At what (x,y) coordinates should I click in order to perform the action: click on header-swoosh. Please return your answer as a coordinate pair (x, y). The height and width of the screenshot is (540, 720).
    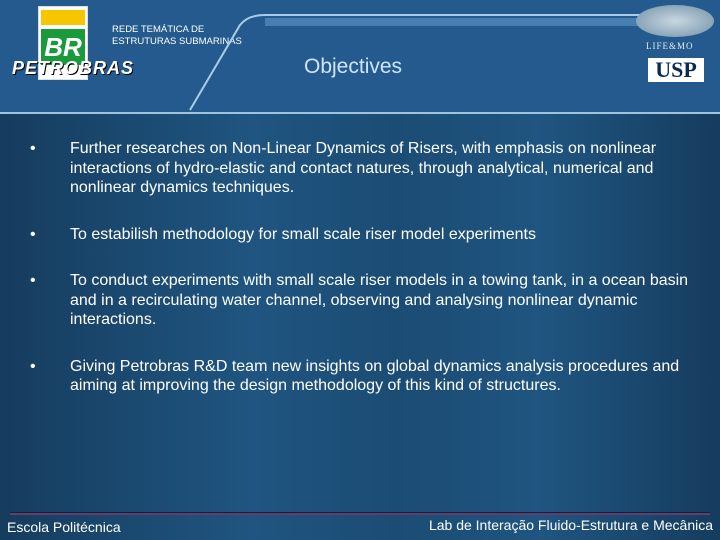
    Looking at the image, I should click on (414, 62).